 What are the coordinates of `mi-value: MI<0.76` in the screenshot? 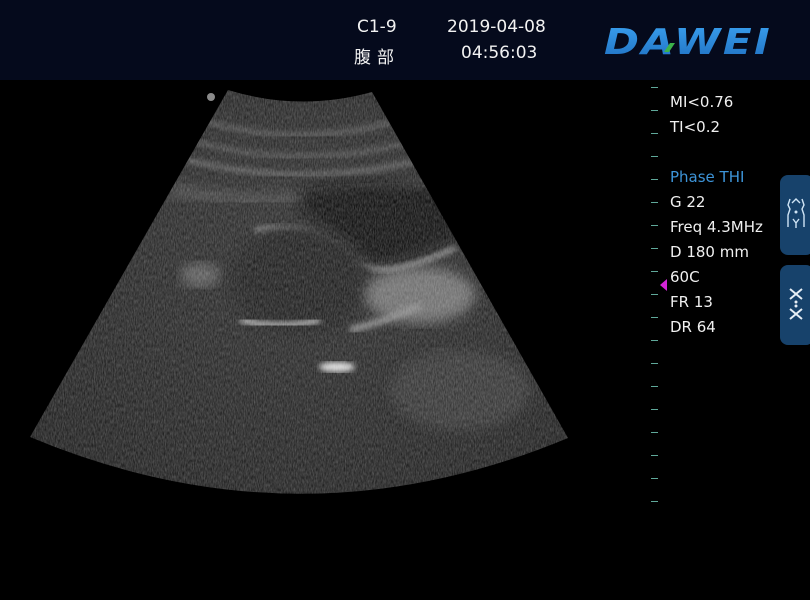 It's located at (702, 102).